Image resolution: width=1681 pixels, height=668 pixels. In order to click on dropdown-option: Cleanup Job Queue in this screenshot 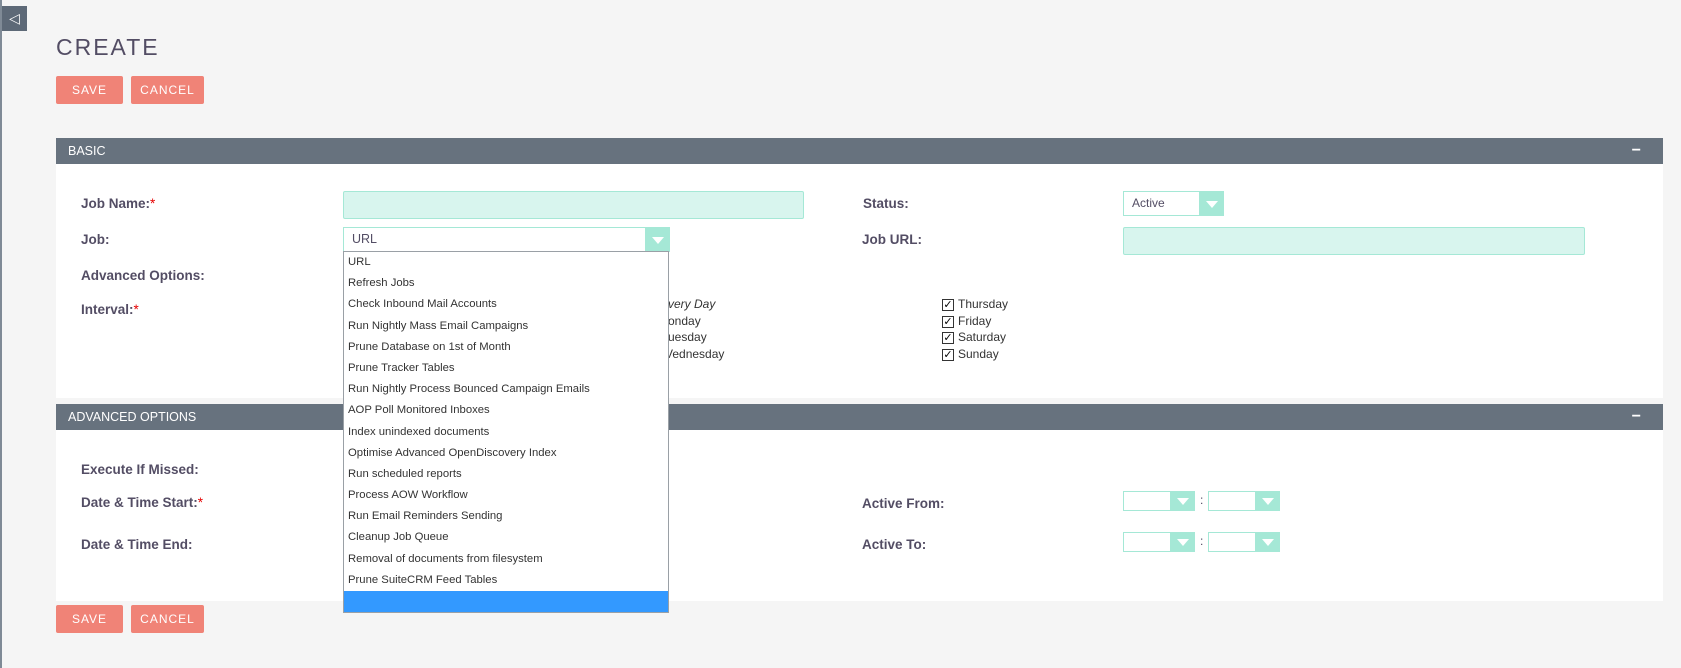, I will do `click(506, 537)`.